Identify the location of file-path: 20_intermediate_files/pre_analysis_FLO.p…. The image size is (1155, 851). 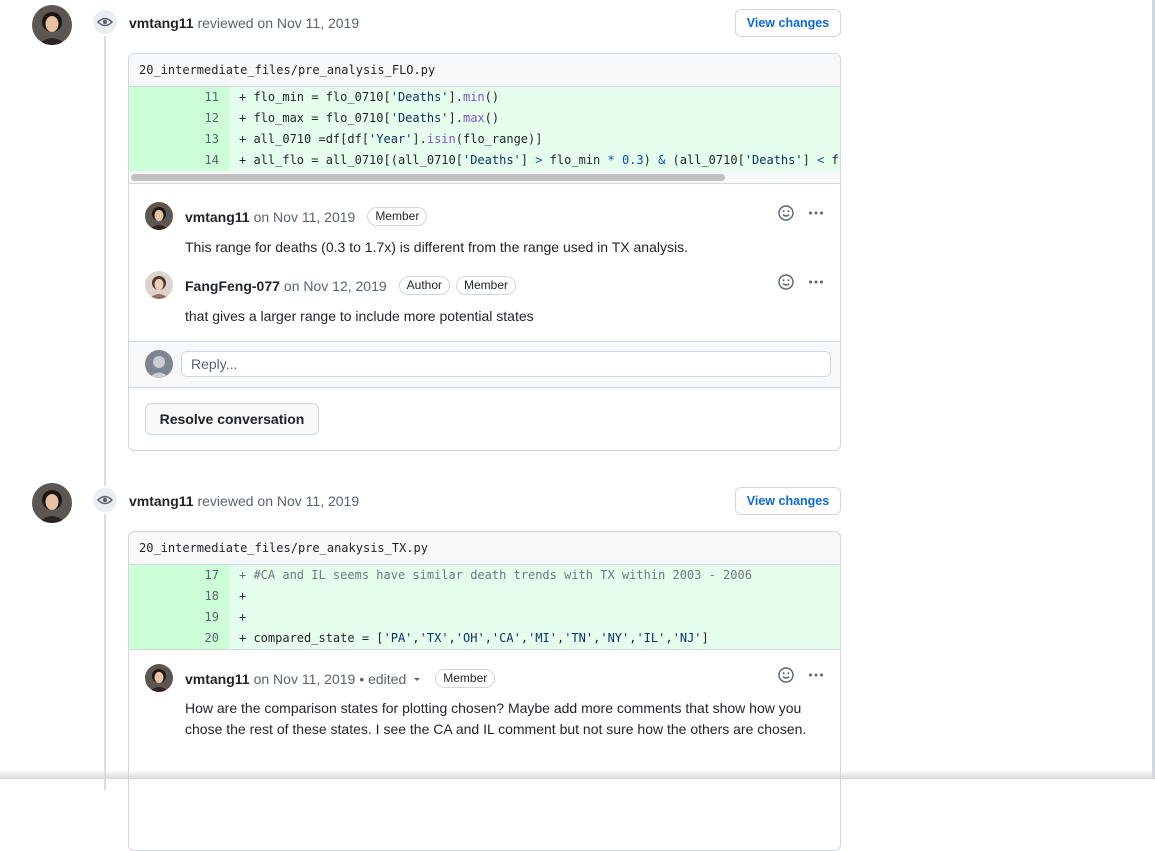
(484, 70).